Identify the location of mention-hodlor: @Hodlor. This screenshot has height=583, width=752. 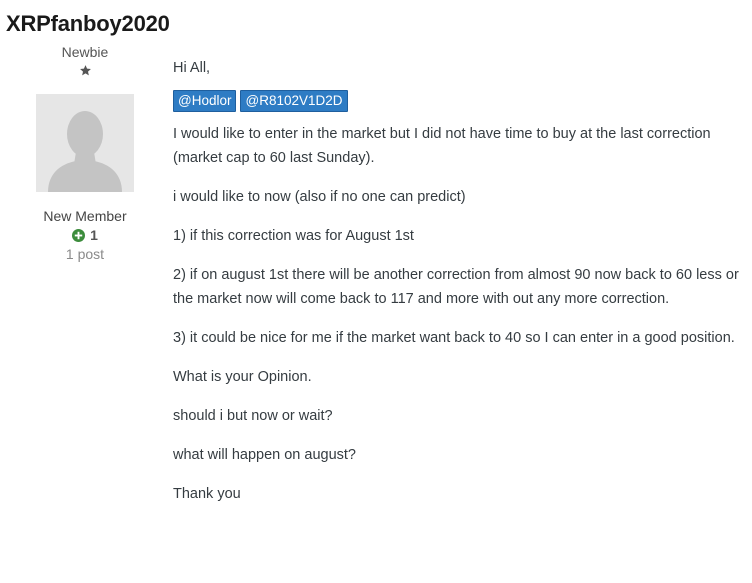
(205, 101).